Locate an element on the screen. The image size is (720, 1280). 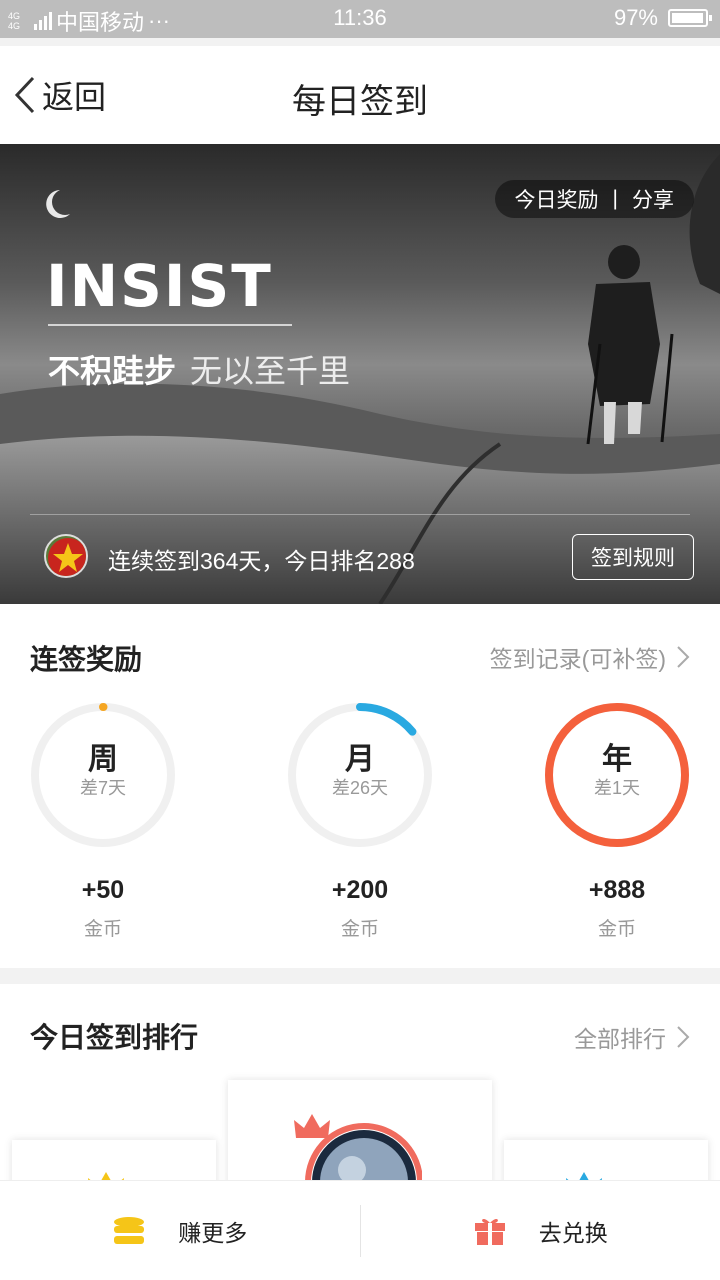
exchange-button: 去兑换 is located at coordinates (540, 1230).